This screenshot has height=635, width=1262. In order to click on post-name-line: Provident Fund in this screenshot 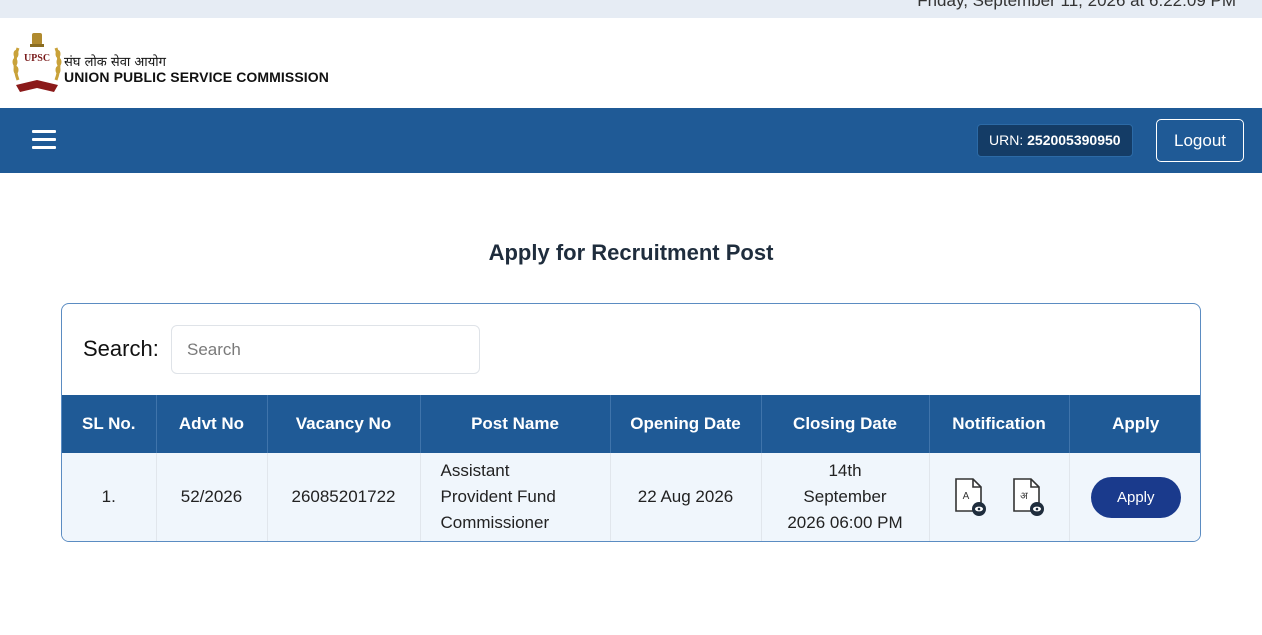, I will do `click(498, 496)`.